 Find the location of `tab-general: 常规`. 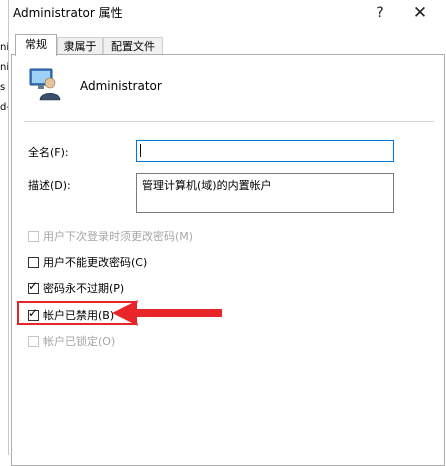

tab-general: 常规 is located at coordinates (36, 45).